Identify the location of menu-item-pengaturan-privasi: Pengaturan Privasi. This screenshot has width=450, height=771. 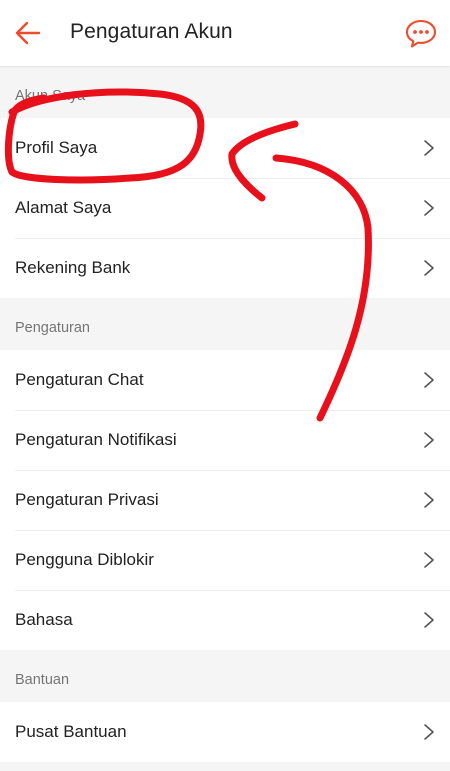
(225, 500).